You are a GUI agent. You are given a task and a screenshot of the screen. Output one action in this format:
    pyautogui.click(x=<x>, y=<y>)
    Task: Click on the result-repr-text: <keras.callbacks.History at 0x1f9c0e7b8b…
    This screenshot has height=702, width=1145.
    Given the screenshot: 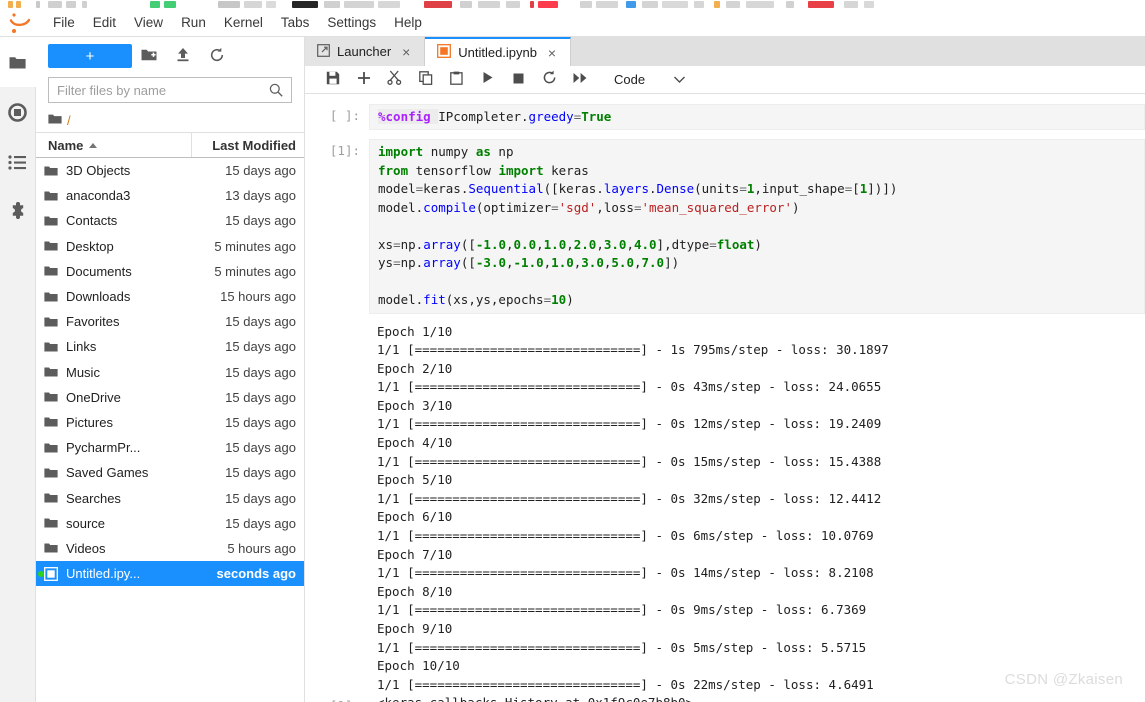 What is the action you would take?
    pyautogui.click(x=757, y=698)
    